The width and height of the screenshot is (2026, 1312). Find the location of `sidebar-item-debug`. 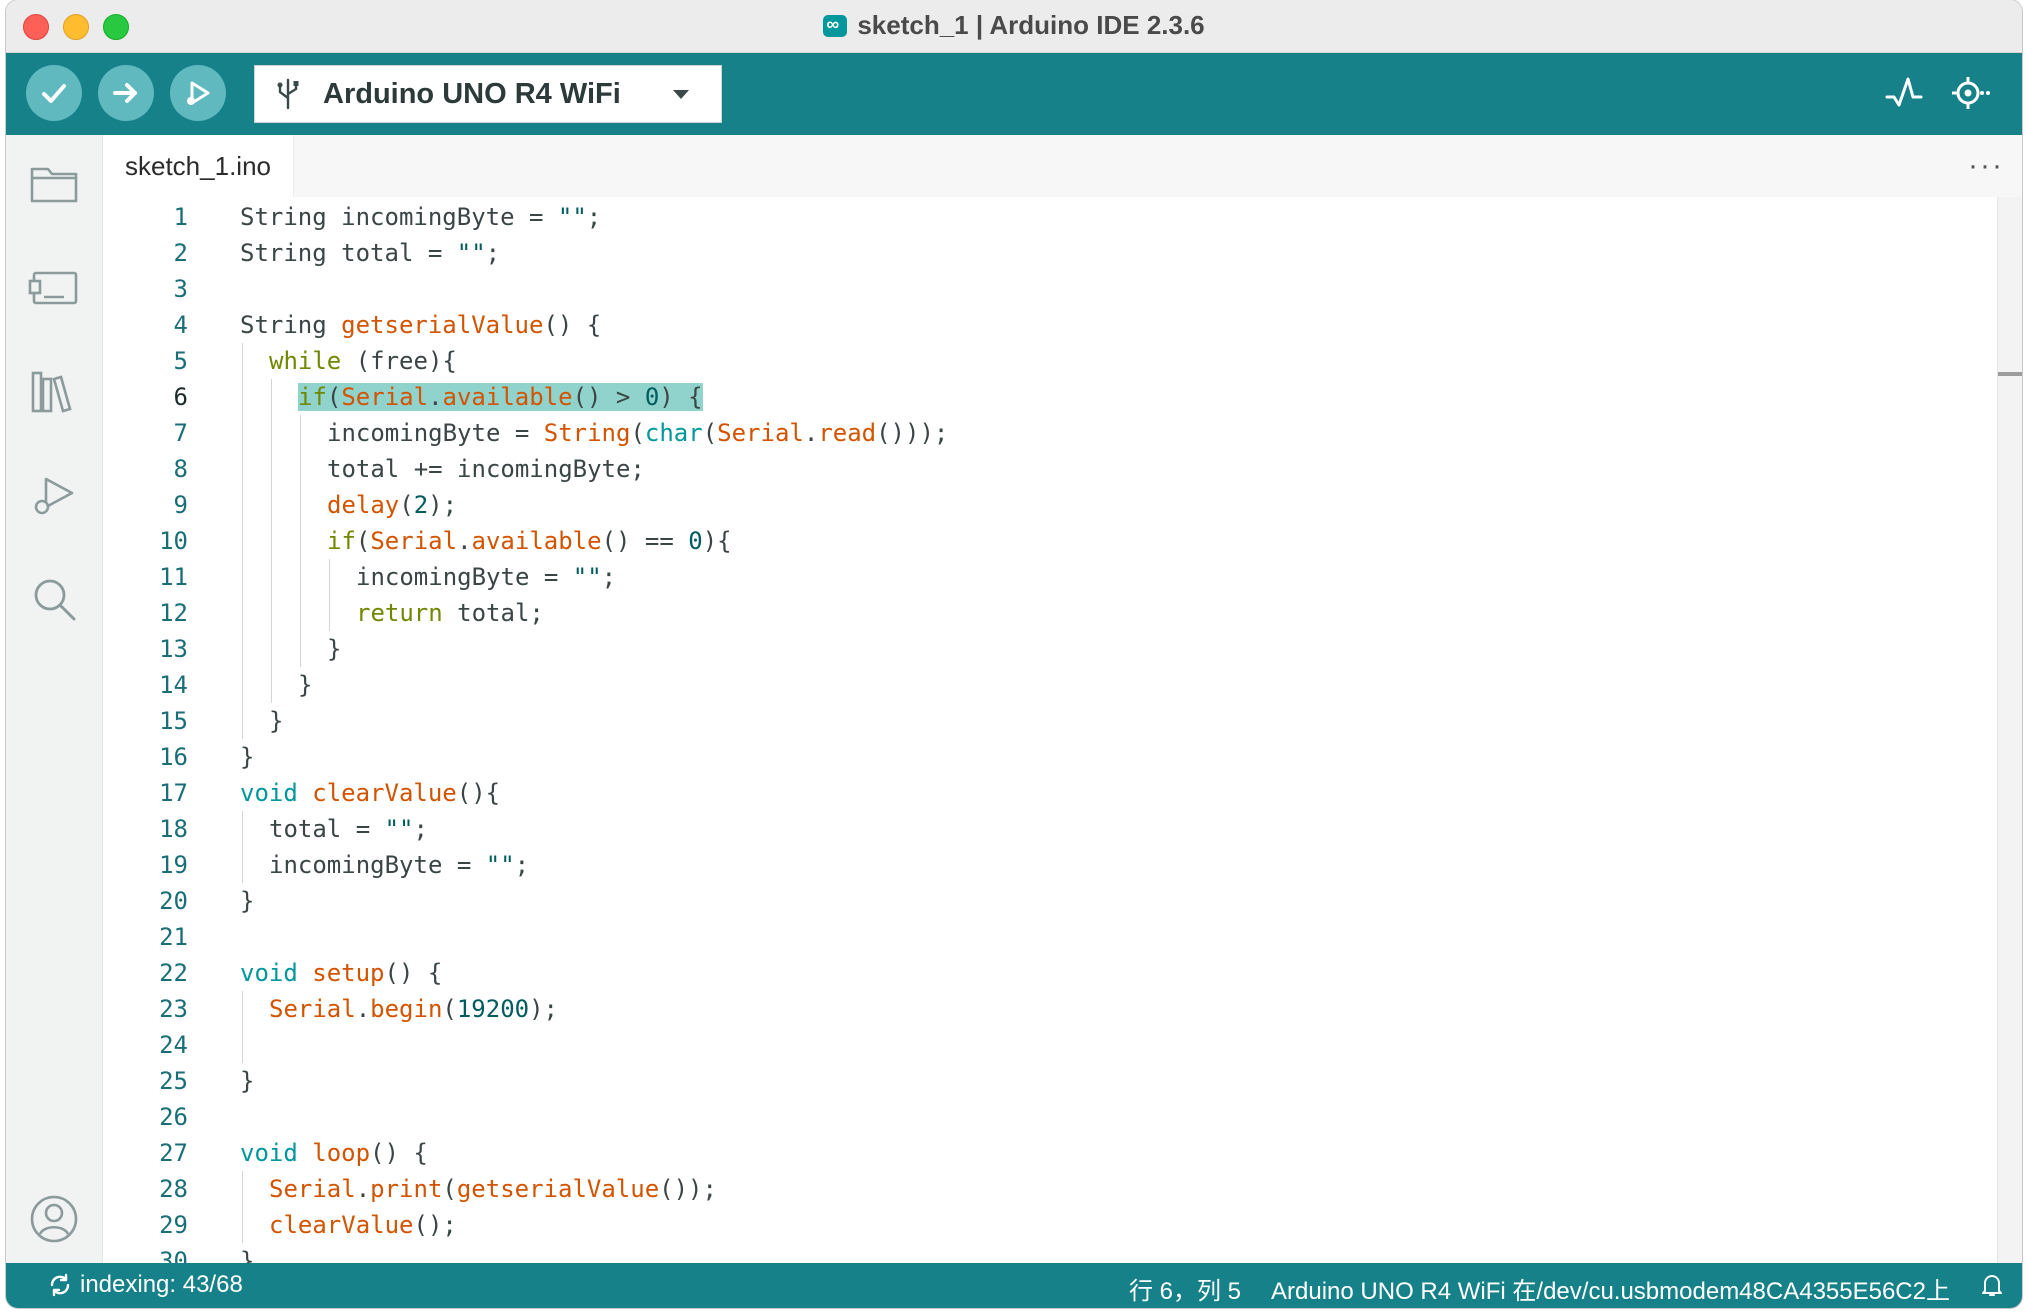

sidebar-item-debug is located at coordinates (54, 495).